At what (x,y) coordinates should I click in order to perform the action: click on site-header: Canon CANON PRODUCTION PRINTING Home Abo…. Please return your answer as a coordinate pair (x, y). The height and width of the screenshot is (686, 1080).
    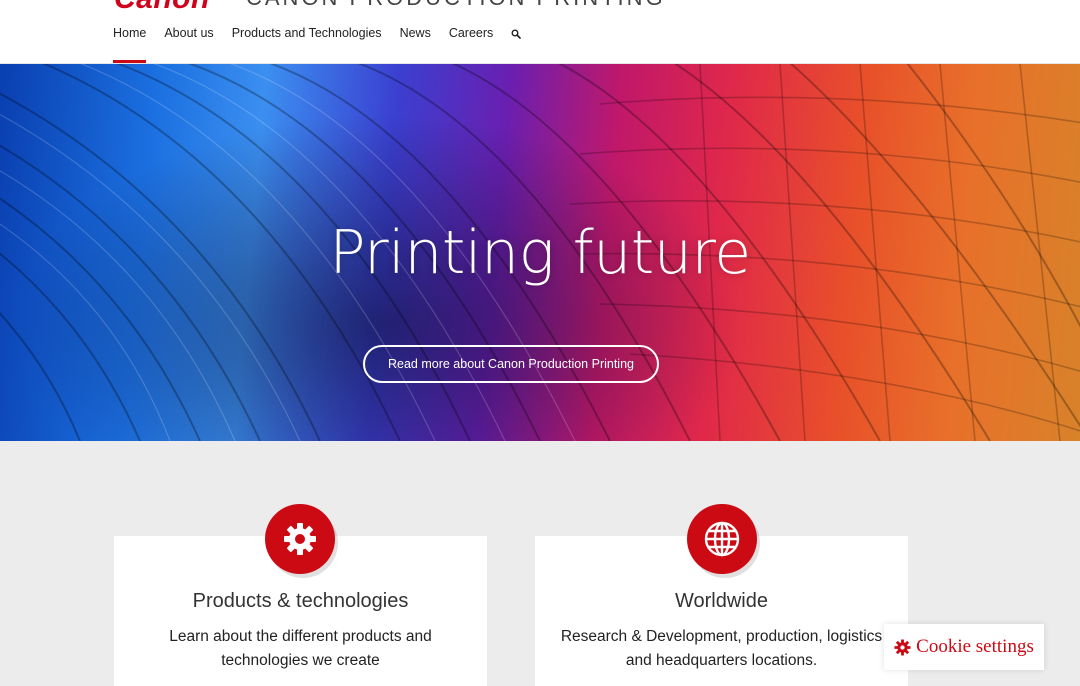
    Looking at the image, I should click on (540, 32).